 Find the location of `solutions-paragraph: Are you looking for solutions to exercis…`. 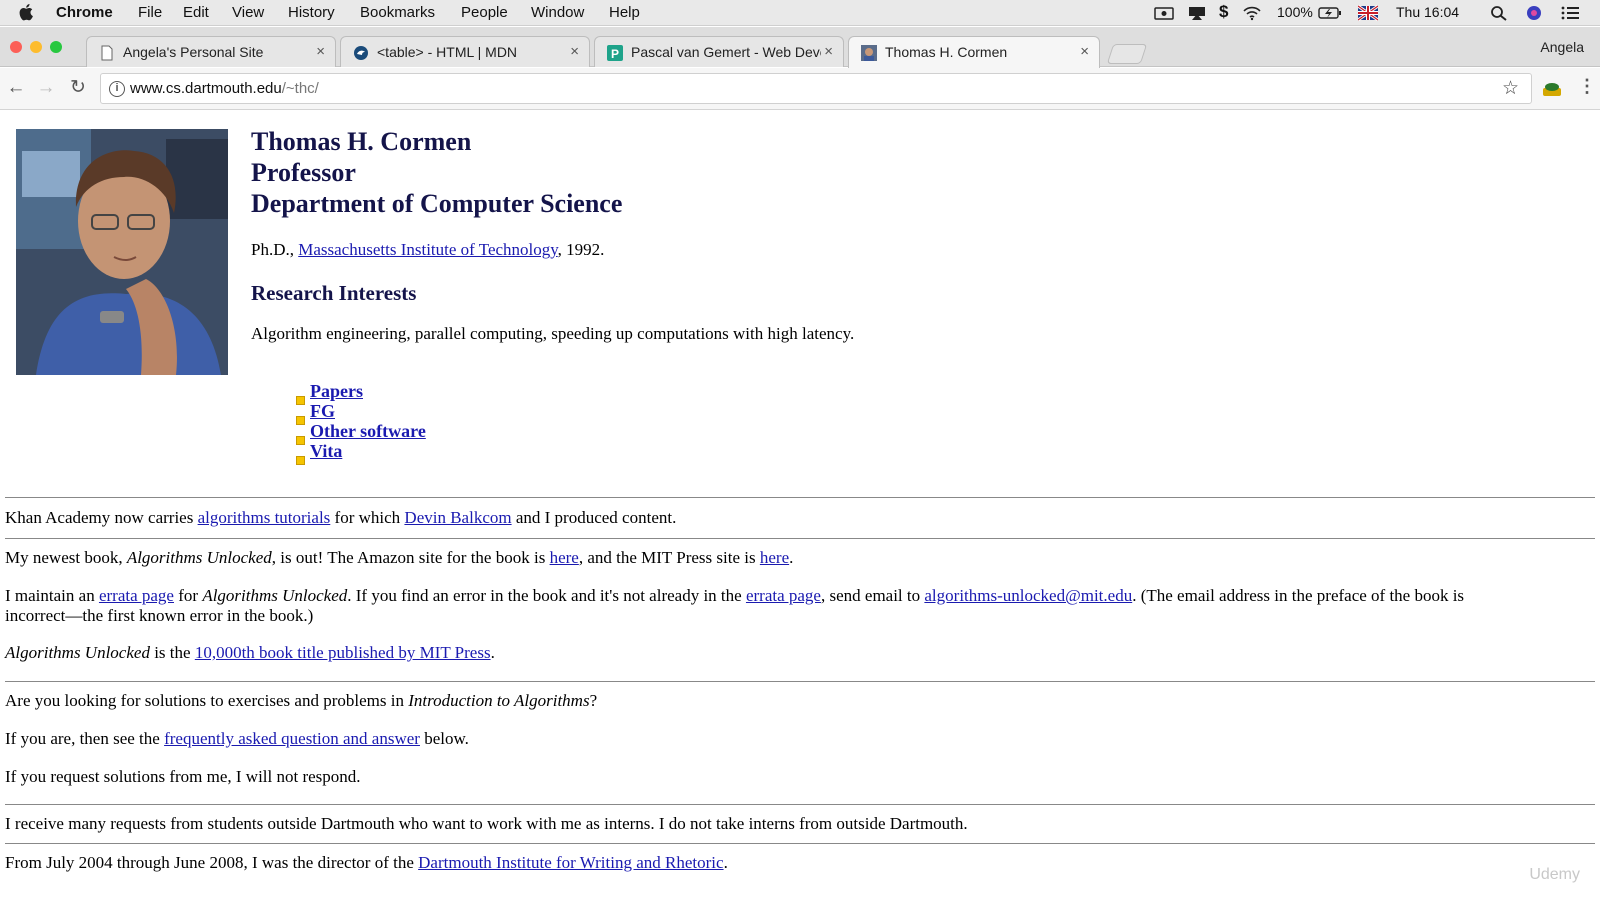

solutions-paragraph: Are you looking for solutions to exercis… is located at coordinates (301, 700).